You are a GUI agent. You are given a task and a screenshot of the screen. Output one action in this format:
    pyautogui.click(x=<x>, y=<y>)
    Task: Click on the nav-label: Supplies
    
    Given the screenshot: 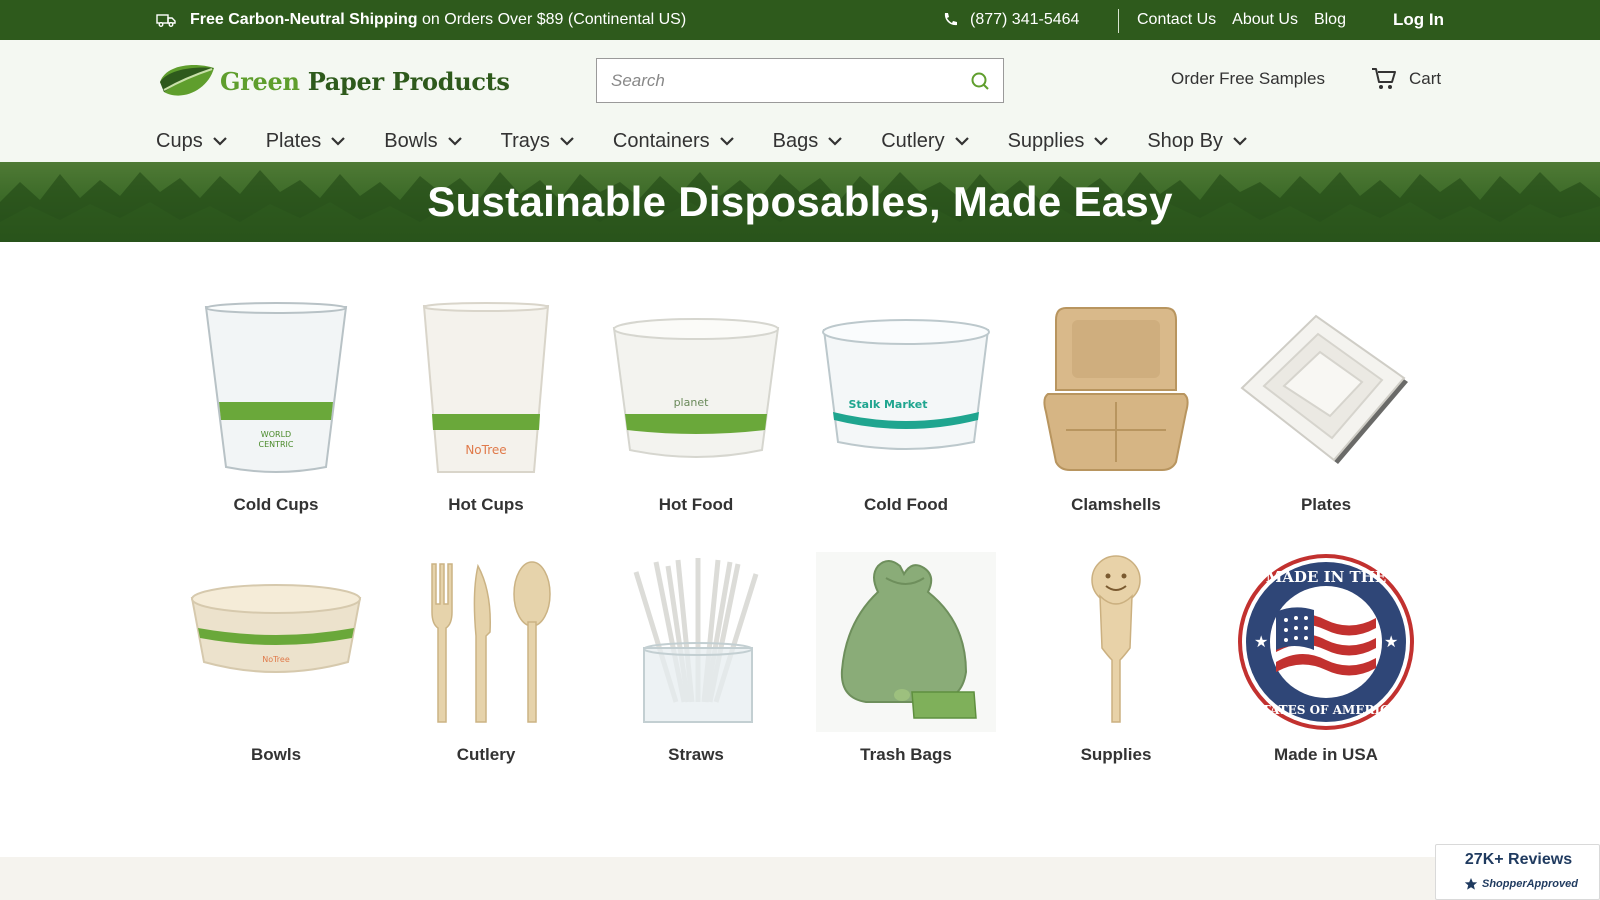 What is the action you would take?
    pyautogui.click(x=1046, y=140)
    